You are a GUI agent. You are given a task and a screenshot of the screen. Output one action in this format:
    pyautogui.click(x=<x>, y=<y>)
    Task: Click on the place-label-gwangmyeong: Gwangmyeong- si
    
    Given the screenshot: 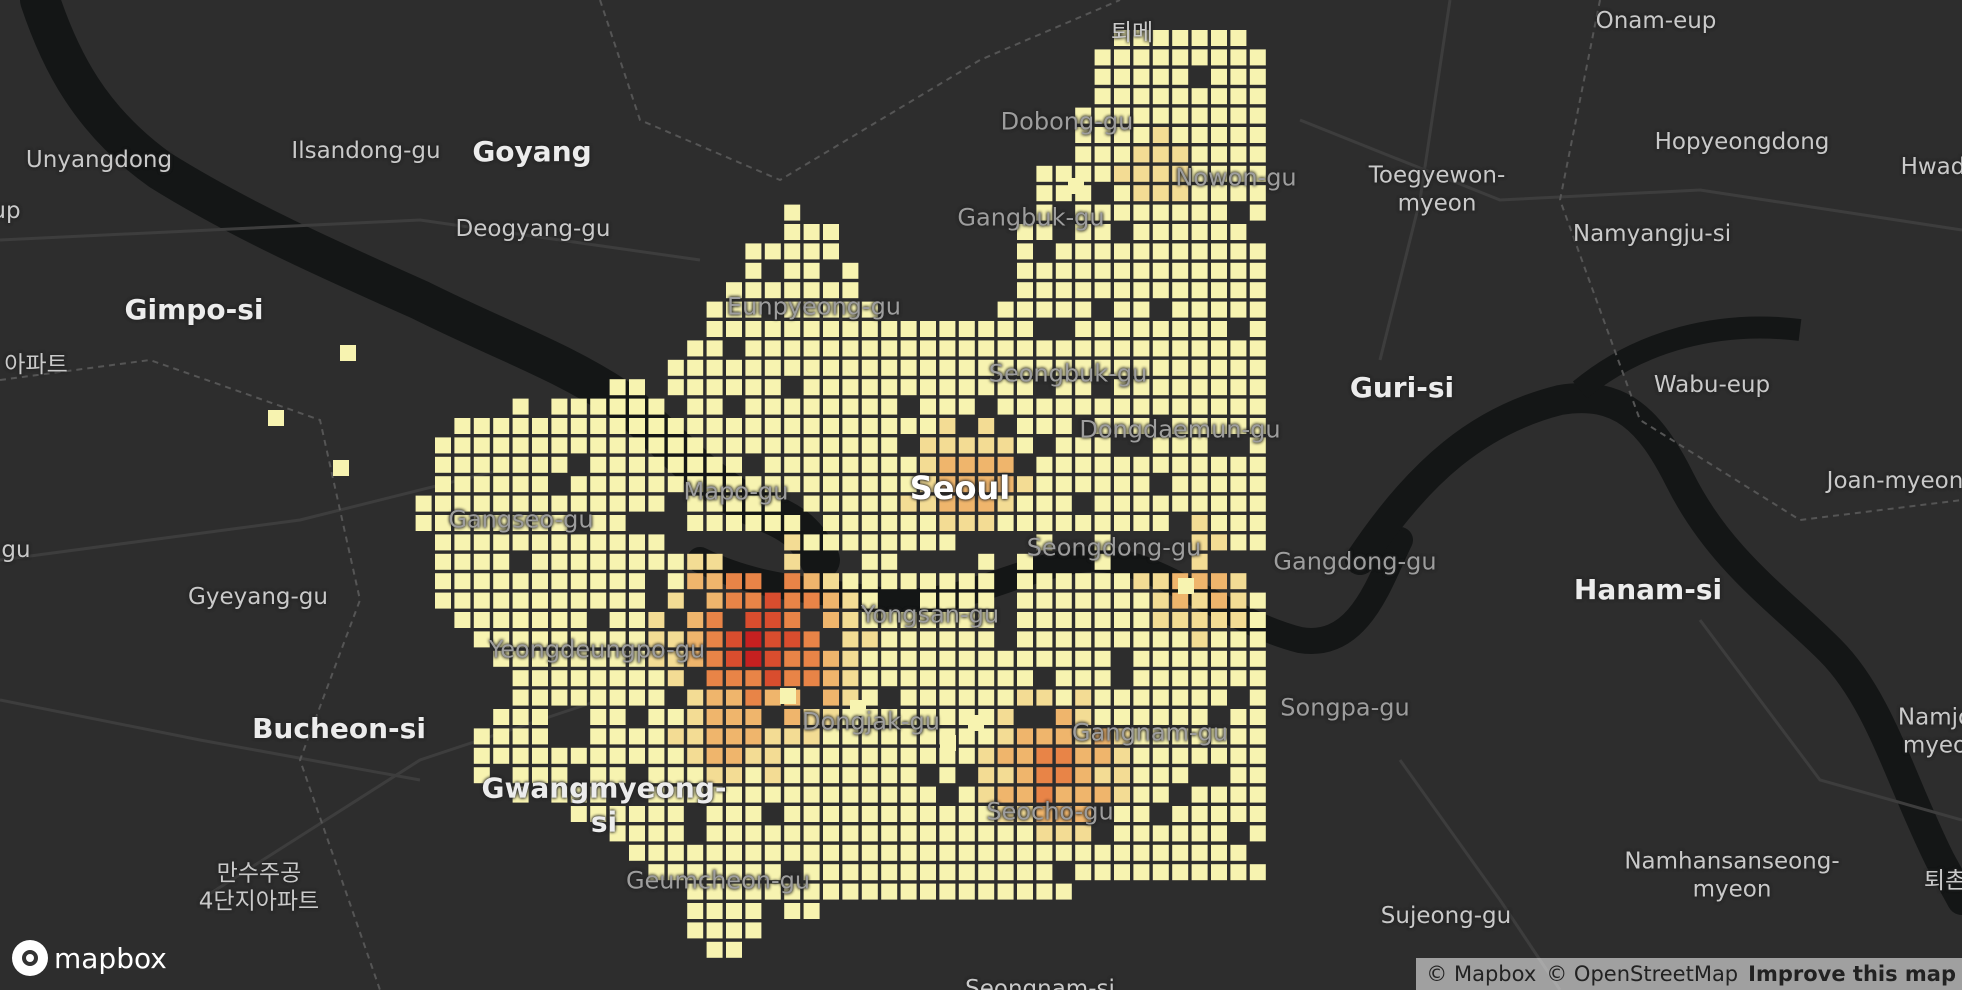 What is the action you would take?
    pyautogui.click(x=604, y=804)
    